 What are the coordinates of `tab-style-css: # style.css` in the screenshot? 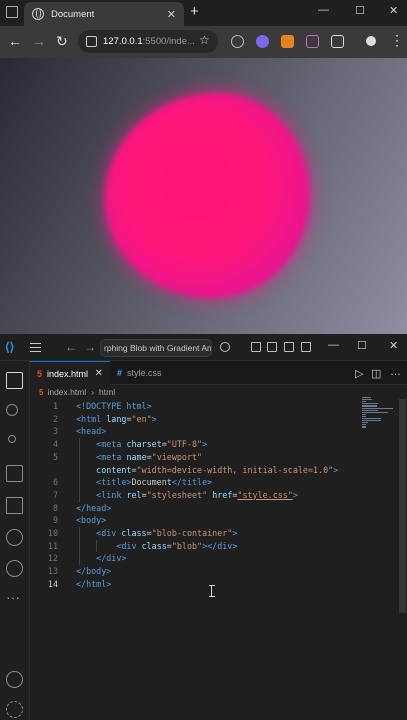 It's located at (151, 373).